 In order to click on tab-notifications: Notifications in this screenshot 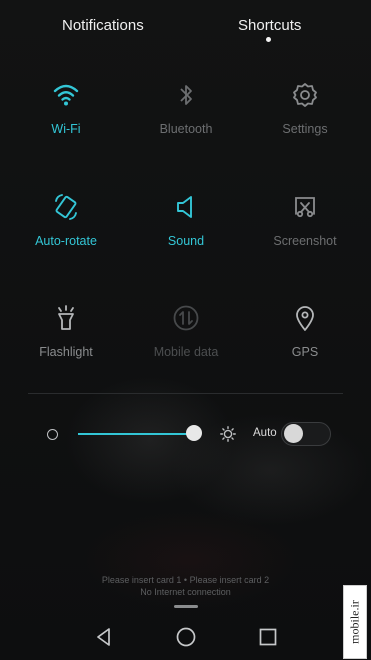, I will do `click(103, 25)`.